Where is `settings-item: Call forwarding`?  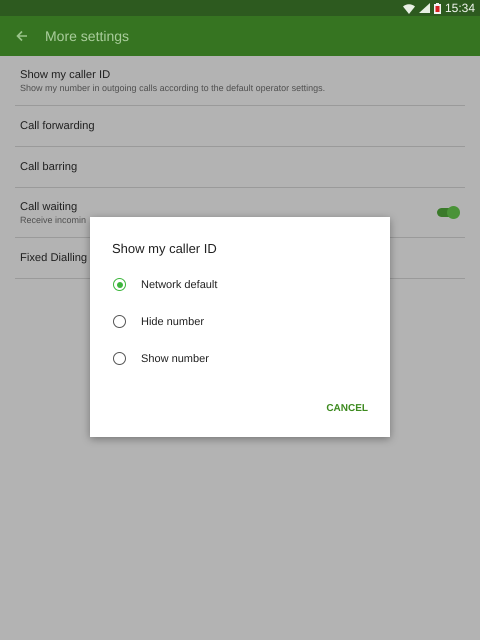
settings-item: Call forwarding is located at coordinates (240, 126).